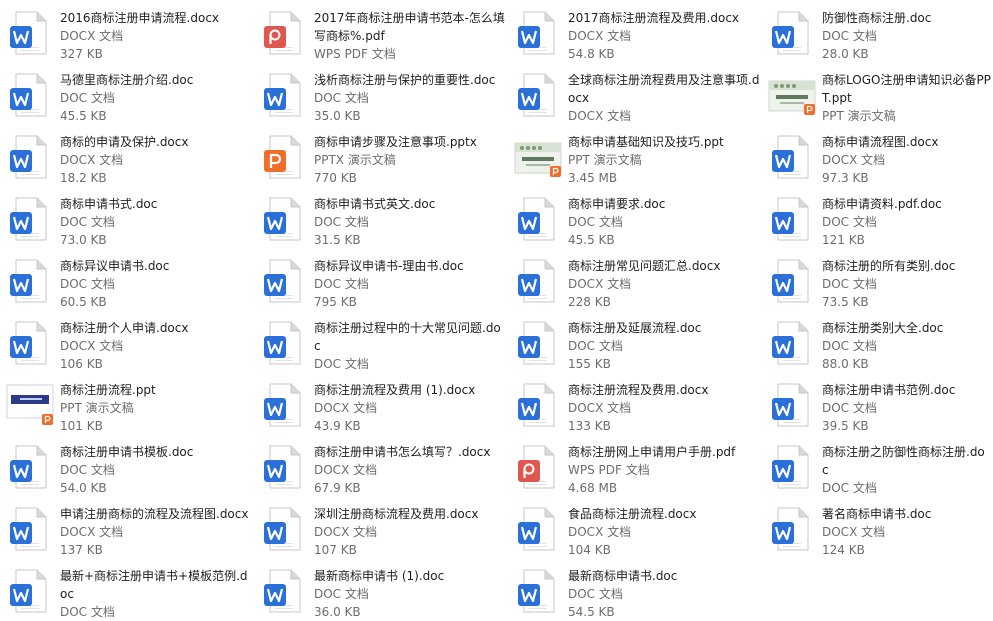  What do you see at coordinates (127, 31) in the screenshot?
I see `file-item: 2016商标注册申请流程.docx DOCX 文档 327 KB` at bounding box center [127, 31].